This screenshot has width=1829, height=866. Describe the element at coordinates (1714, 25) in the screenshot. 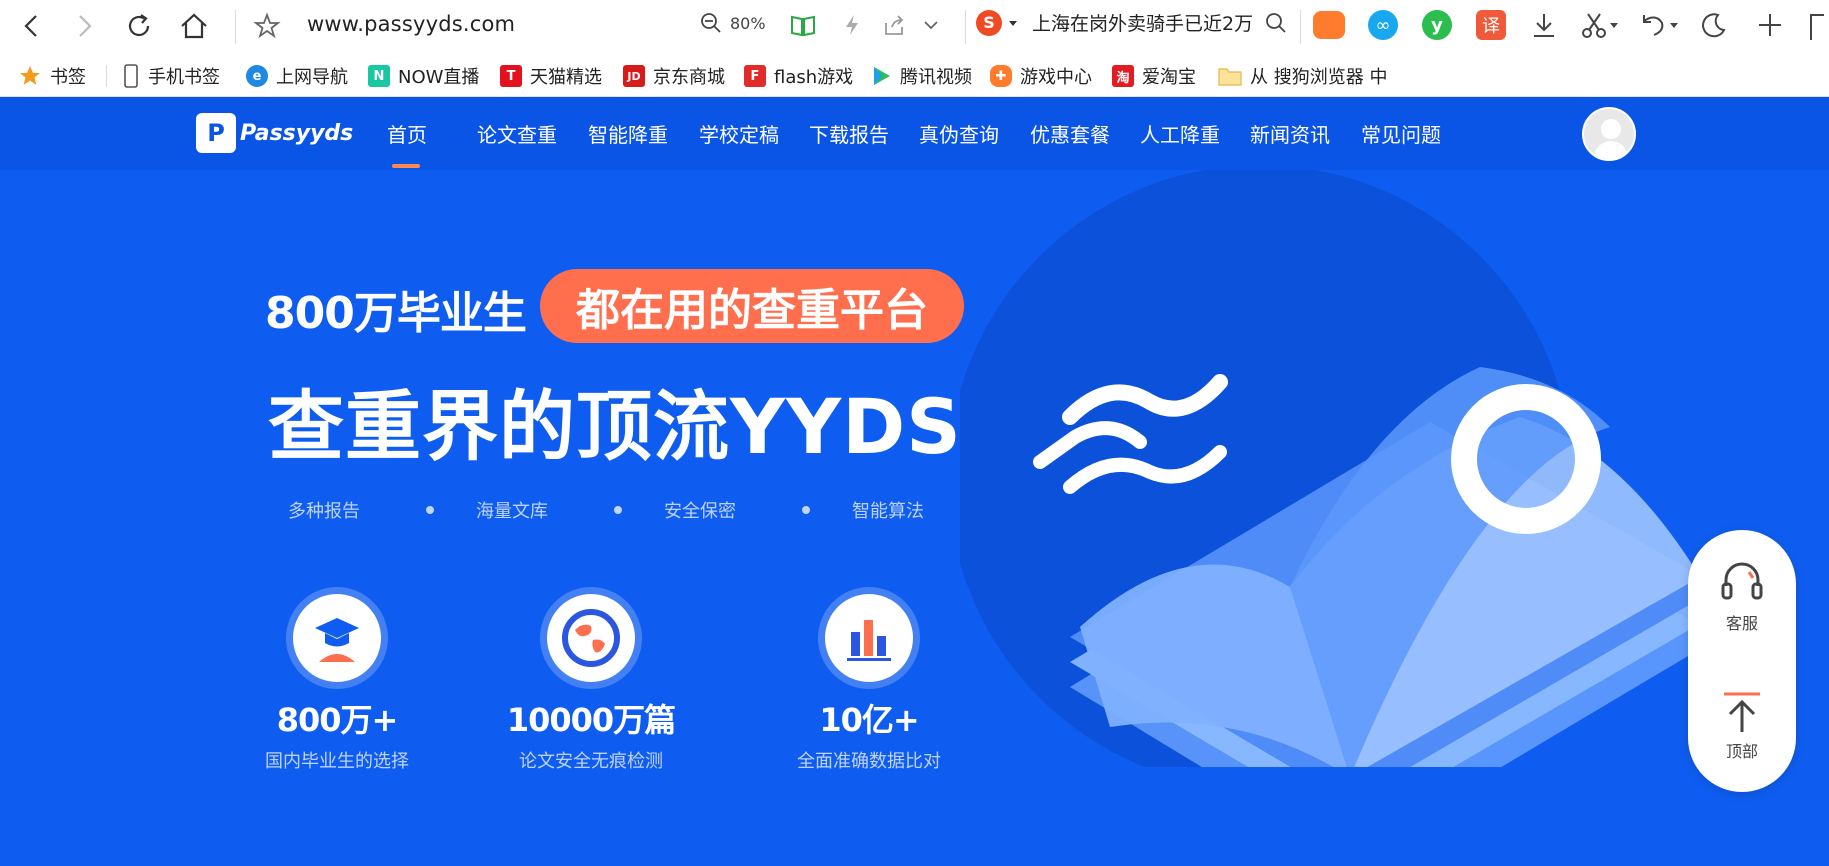

I see `night-mode-icon` at that location.